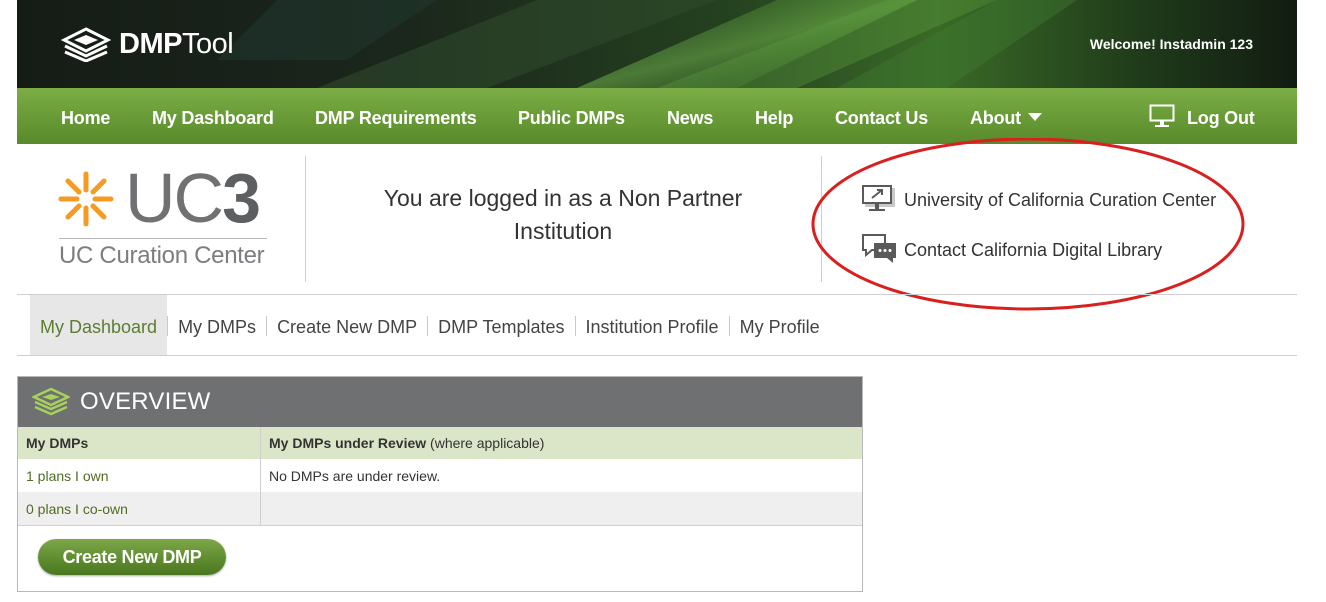  What do you see at coordinates (51, 401) in the screenshot?
I see `layers-icon` at bounding box center [51, 401].